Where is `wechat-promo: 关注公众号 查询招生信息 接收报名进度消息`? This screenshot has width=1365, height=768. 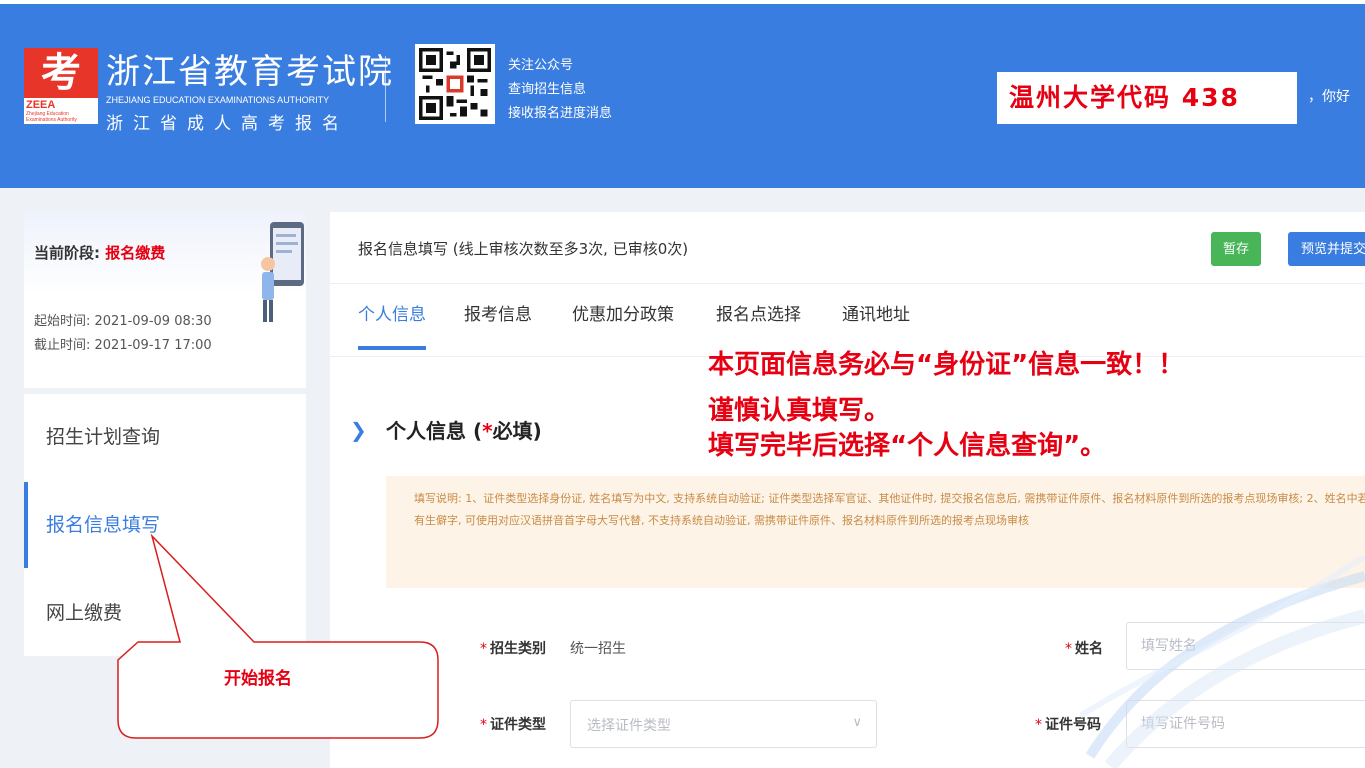 wechat-promo: 关注公众号 查询招生信息 接收报名进度消息 is located at coordinates (560, 90).